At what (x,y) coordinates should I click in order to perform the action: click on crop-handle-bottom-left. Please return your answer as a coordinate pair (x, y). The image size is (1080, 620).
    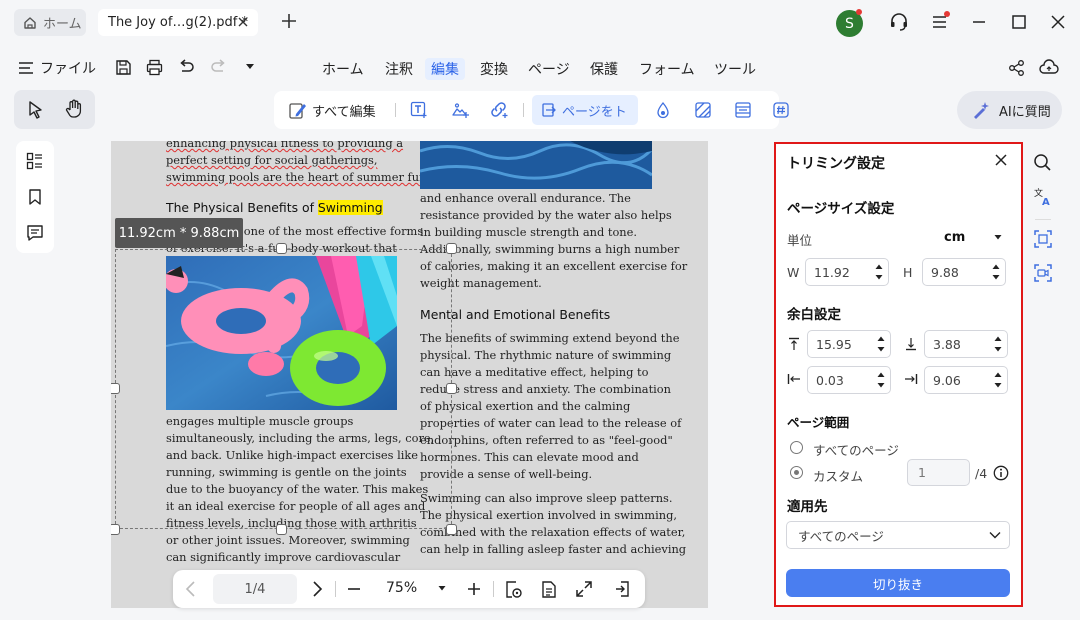
    Looking at the image, I should click on (115, 529).